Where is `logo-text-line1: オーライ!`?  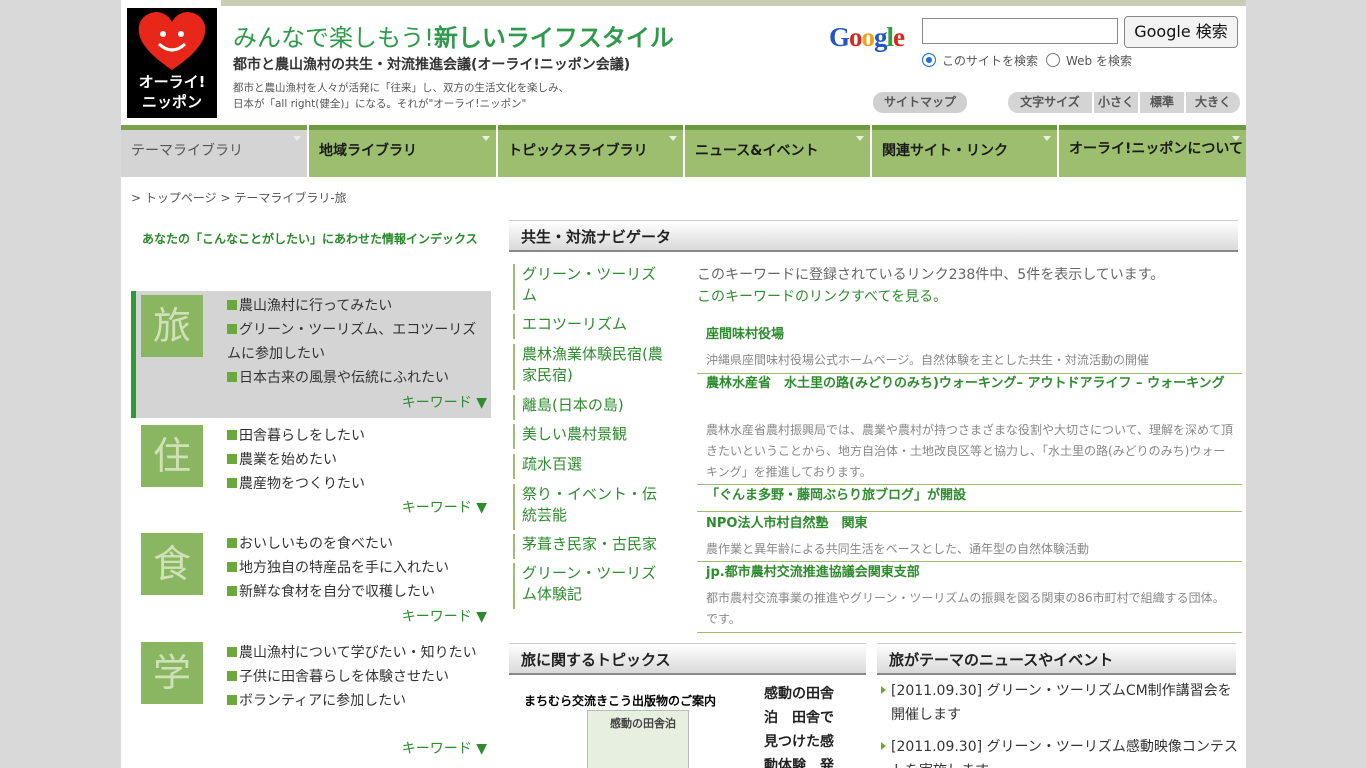 logo-text-line1: オーライ! is located at coordinates (172, 82).